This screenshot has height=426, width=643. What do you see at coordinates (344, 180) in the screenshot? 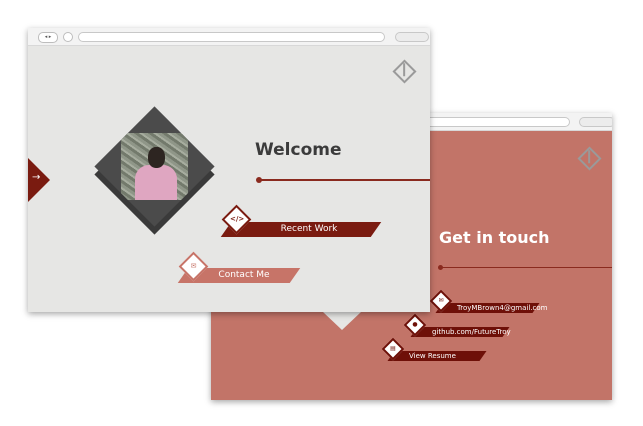
I see `title-divider` at bounding box center [344, 180].